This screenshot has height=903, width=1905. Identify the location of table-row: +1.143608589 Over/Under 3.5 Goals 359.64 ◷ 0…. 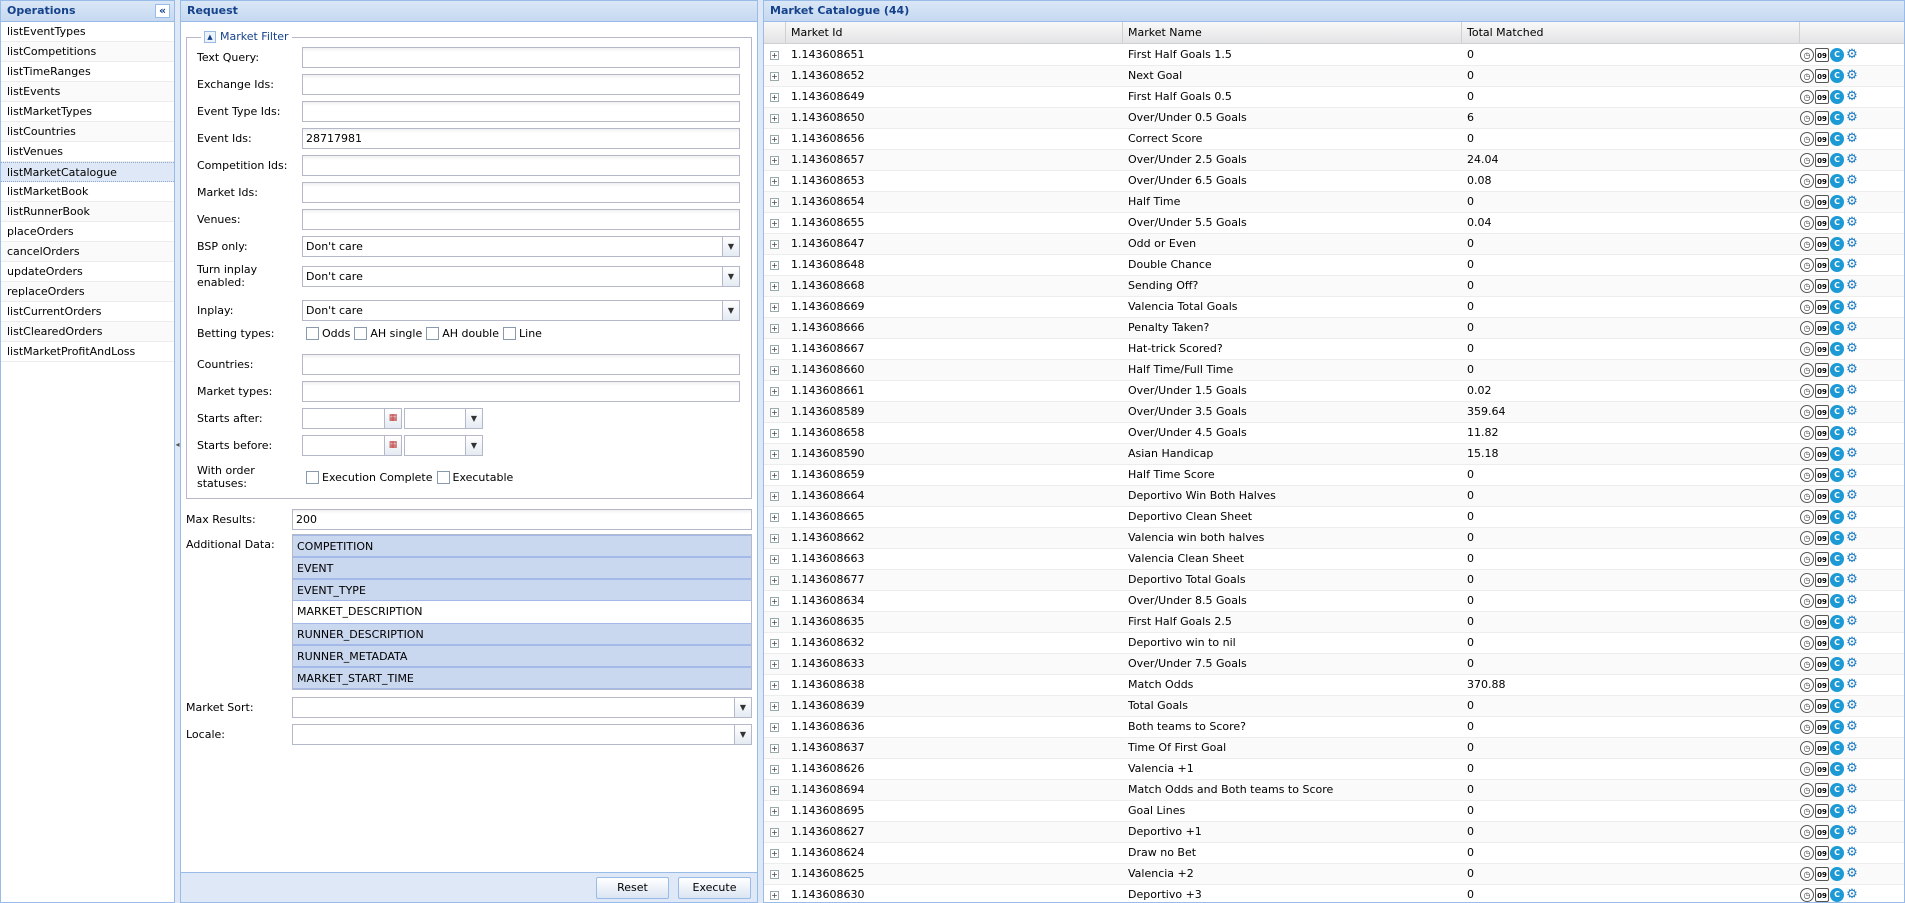
(1334, 412).